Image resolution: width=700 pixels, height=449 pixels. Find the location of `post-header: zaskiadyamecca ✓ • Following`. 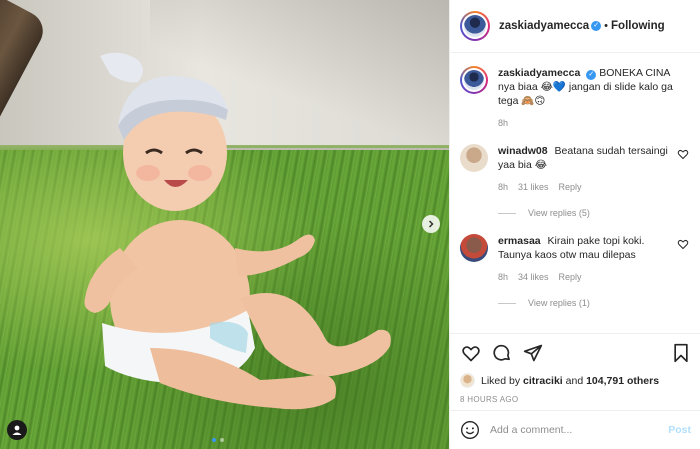

post-header: zaskiadyamecca ✓ • Following is located at coordinates (575, 26).